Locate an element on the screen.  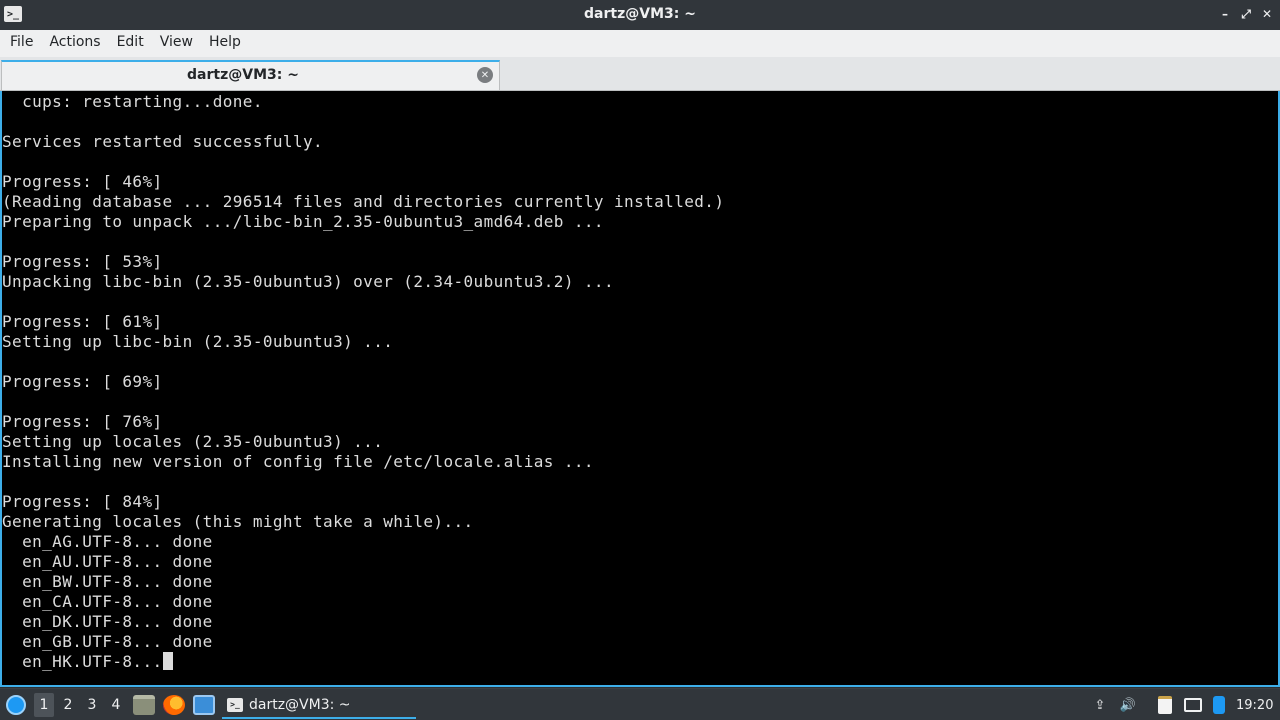
minimize-button: – is located at coordinates (1225, 14).